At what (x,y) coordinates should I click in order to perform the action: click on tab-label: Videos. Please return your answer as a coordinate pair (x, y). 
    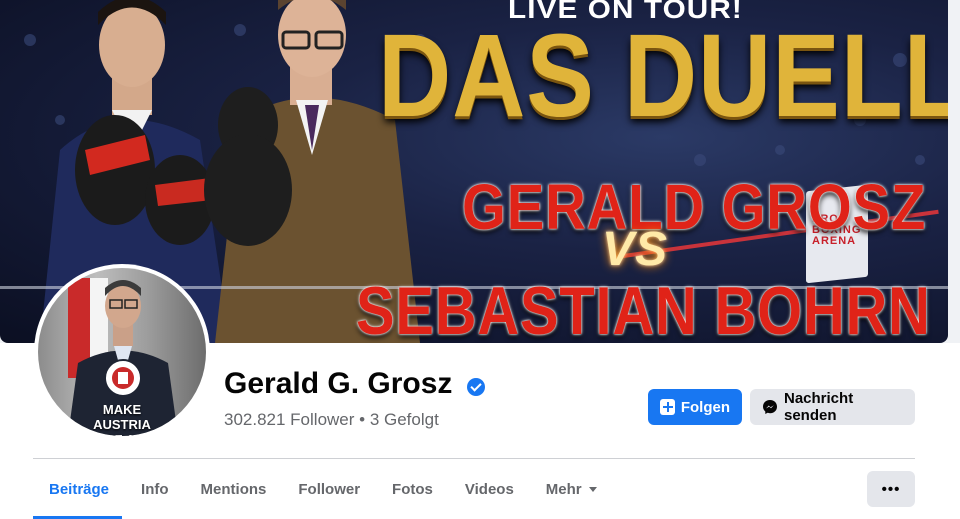
    Looking at the image, I should click on (489, 489).